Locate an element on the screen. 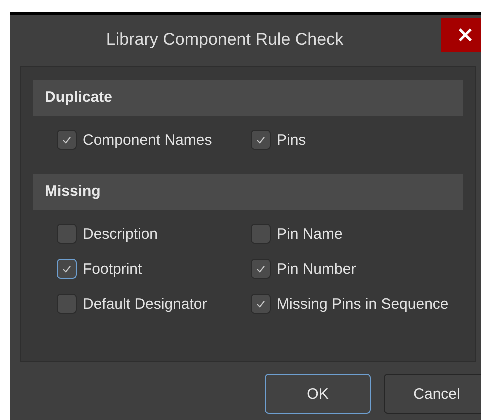 This screenshot has width=481, height=420. checkbox-label: Footprint is located at coordinates (112, 269).